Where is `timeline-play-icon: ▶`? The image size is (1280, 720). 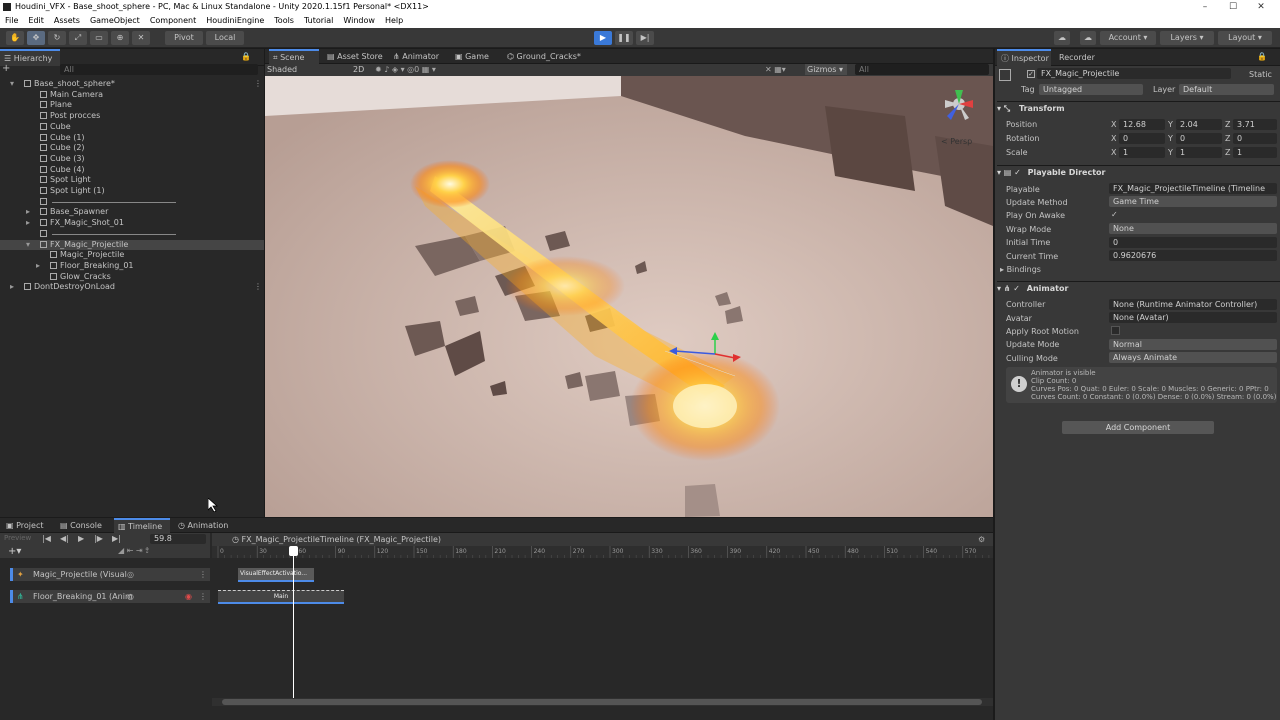
timeline-play-icon: ▶ is located at coordinates (81, 538).